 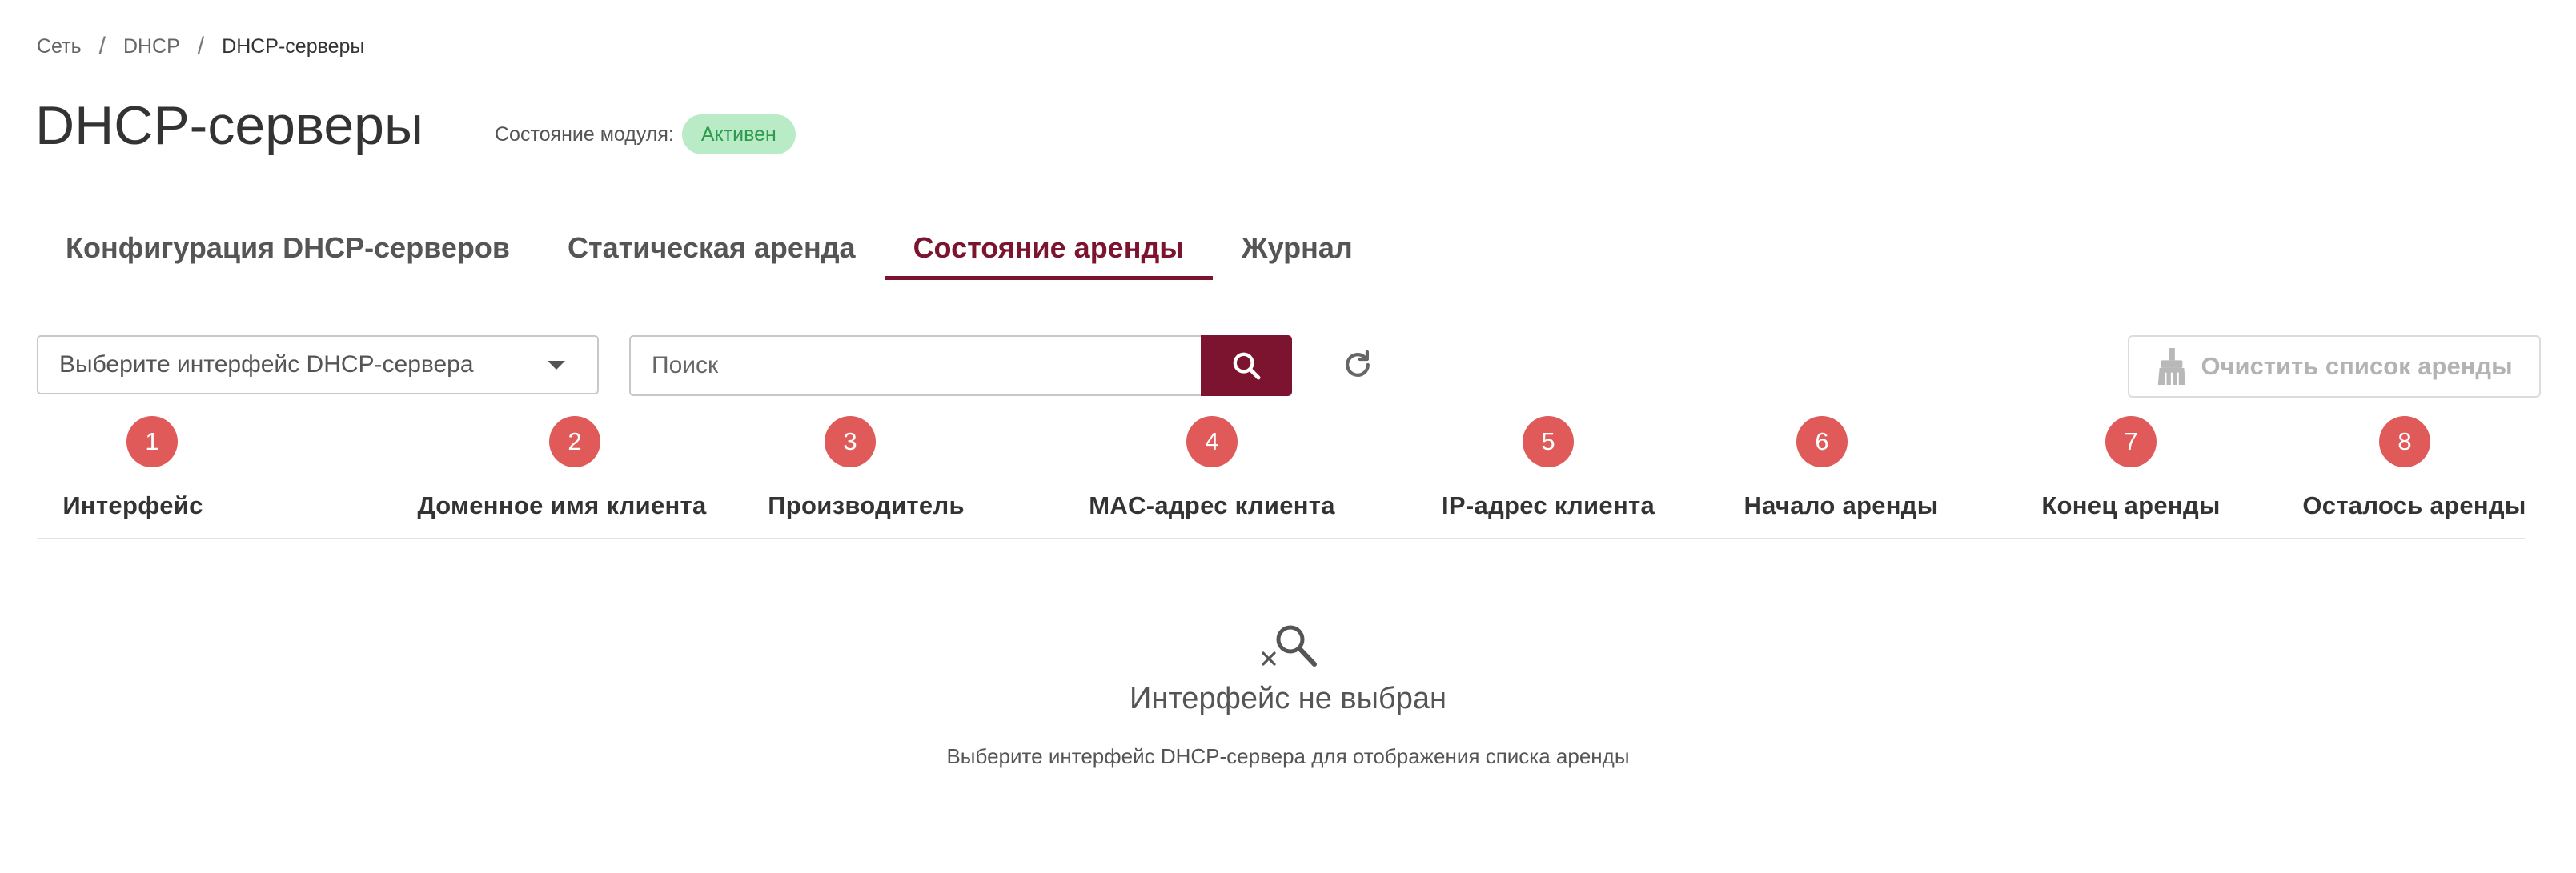 I want to click on breadcrumb-item-dhcp: DHCP, so click(x=151, y=46).